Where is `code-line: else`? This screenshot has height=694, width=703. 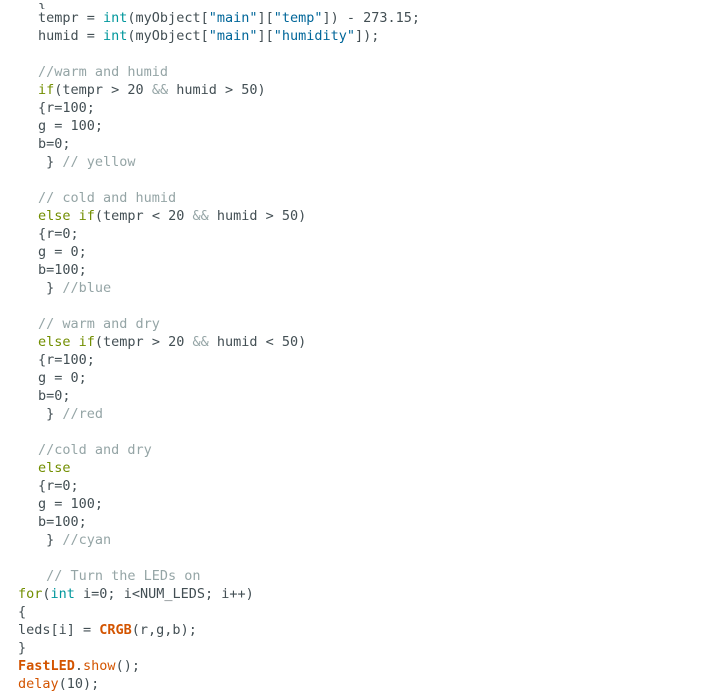 code-line: else is located at coordinates (351, 468).